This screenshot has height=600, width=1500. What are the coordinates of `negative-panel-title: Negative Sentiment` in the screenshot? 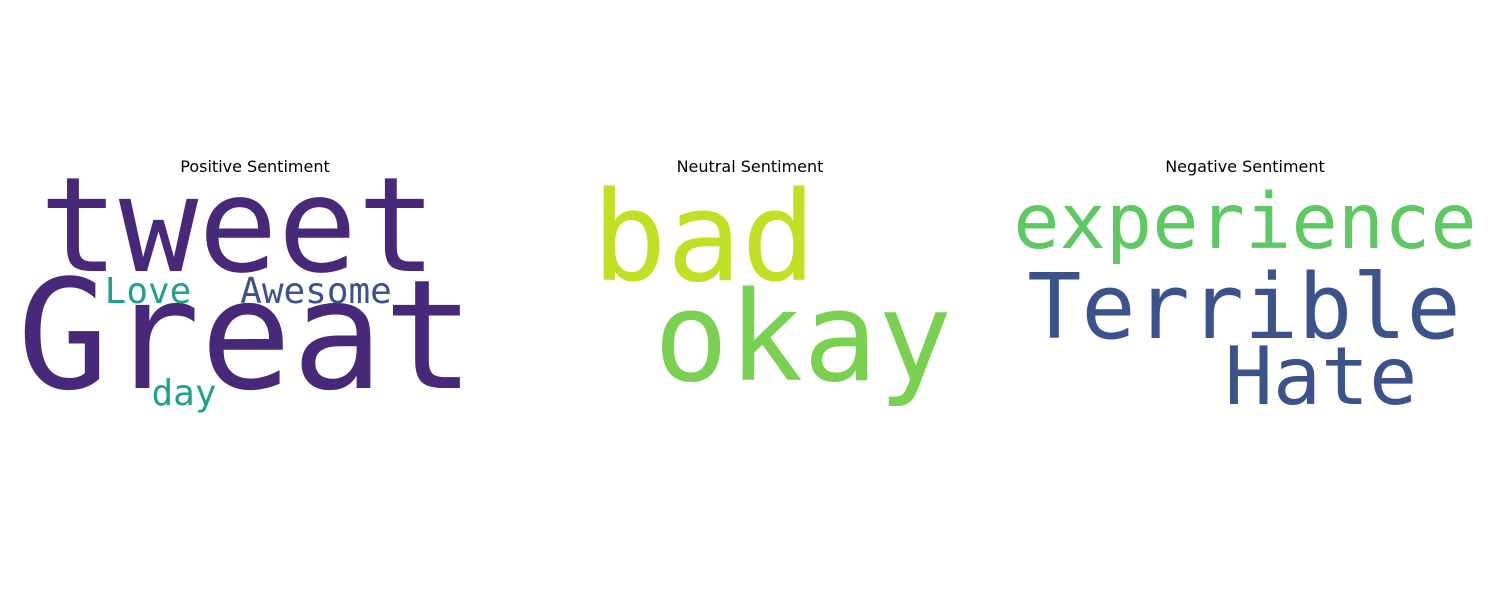 It's located at (1245, 166).